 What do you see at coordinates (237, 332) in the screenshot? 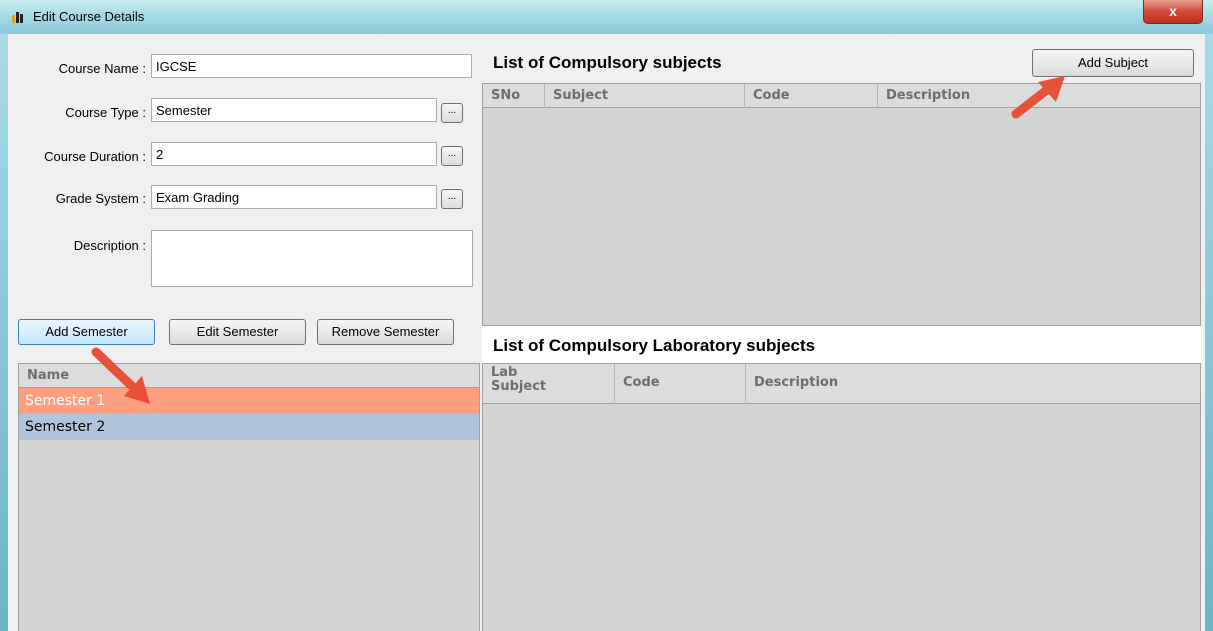
I see `edit-semester-button: Edit Semester` at bounding box center [237, 332].